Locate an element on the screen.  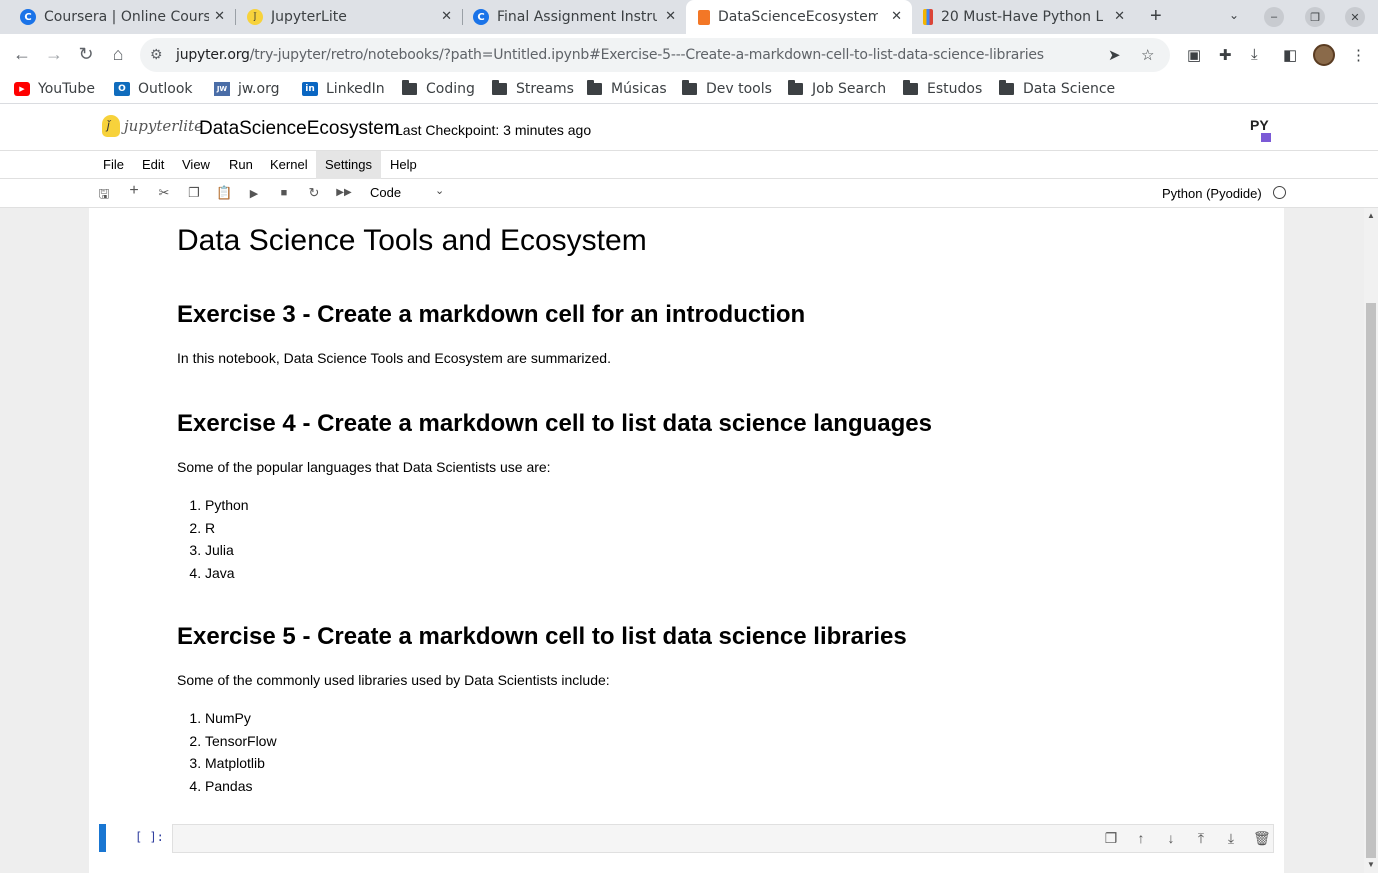
bookmark-label: Data Science is located at coordinates (1069, 89).